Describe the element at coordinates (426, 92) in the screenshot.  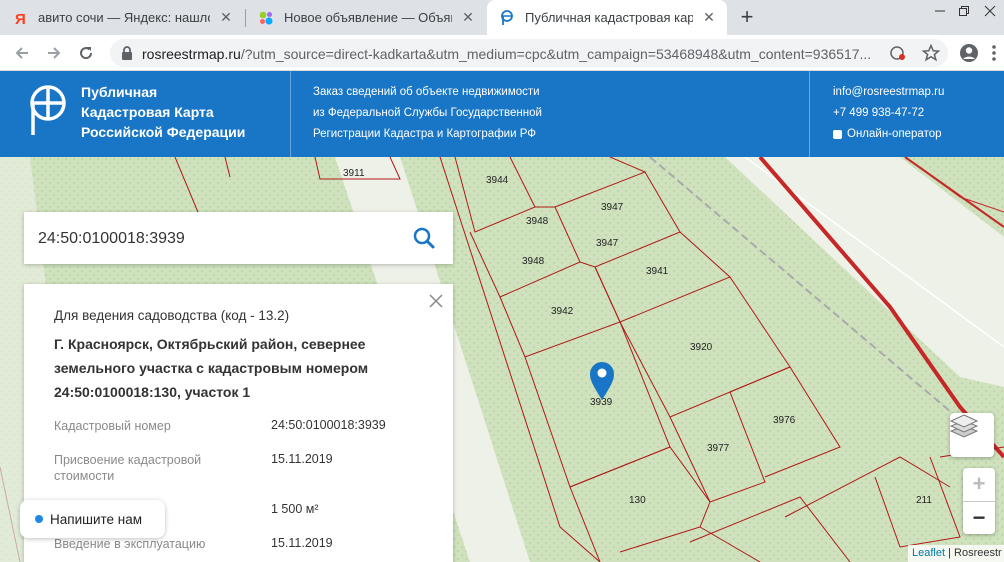
I see `order-line: Заказ сведений об объекте недвижимости` at that location.